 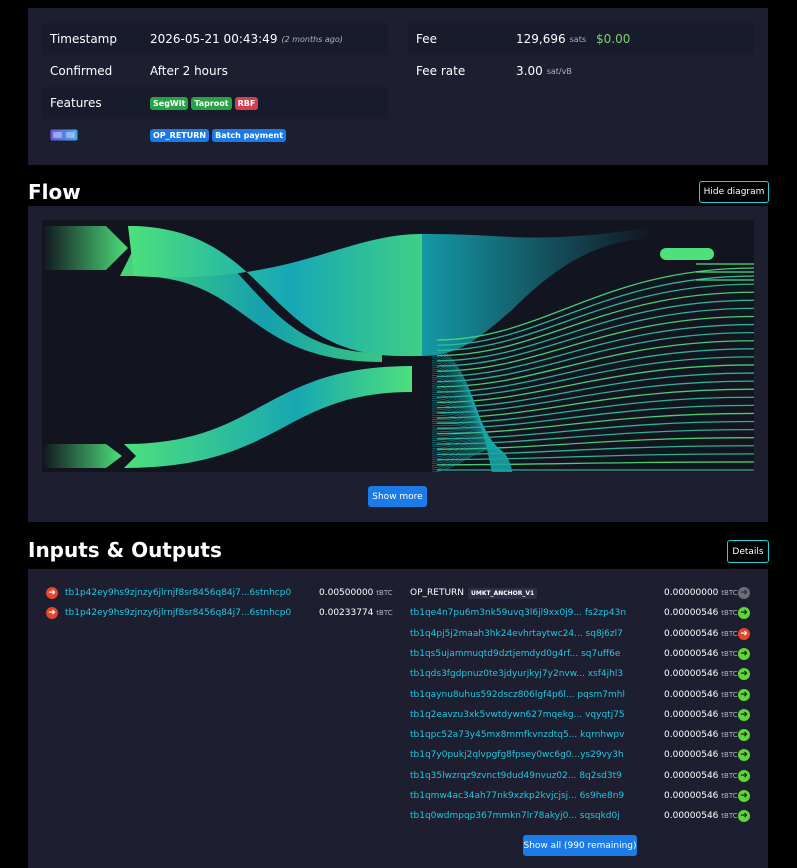 What do you see at coordinates (529, 71) in the screenshot?
I see `feerate-value: 3.00` at bounding box center [529, 71].